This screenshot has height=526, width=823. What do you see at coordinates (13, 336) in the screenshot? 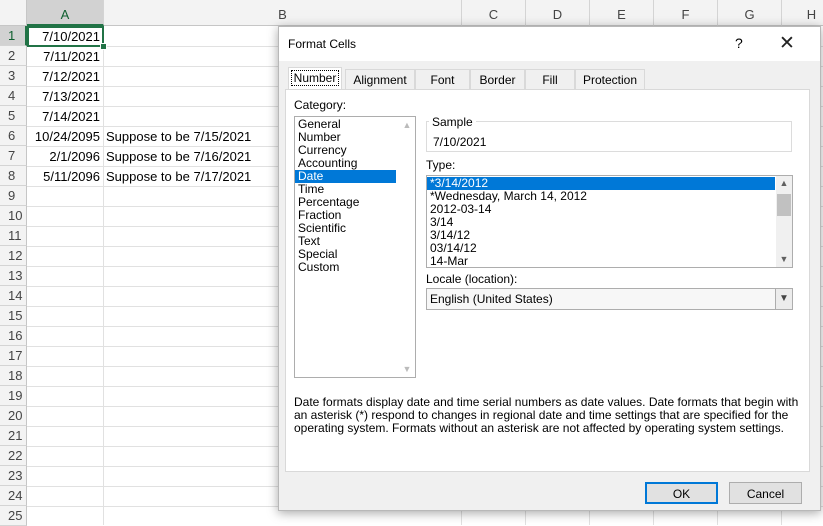
I see `row-header: 16` at bounding box center [13, 336].